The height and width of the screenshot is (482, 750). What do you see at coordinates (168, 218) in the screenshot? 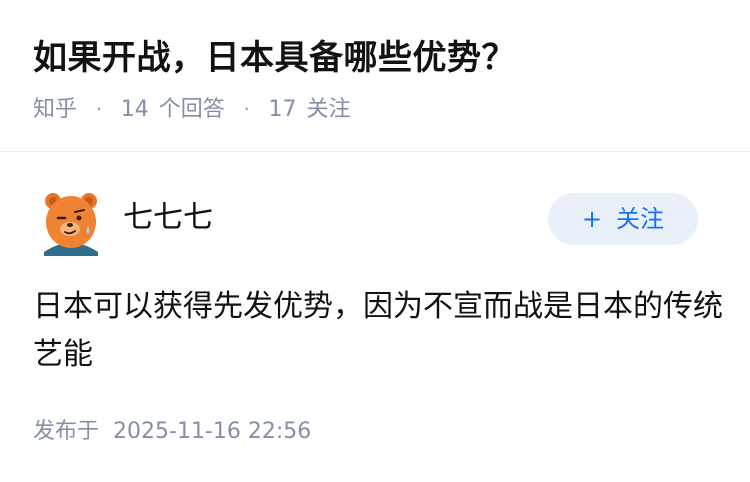
I see `author-name: 七七七` at bounding box center [168, 218].